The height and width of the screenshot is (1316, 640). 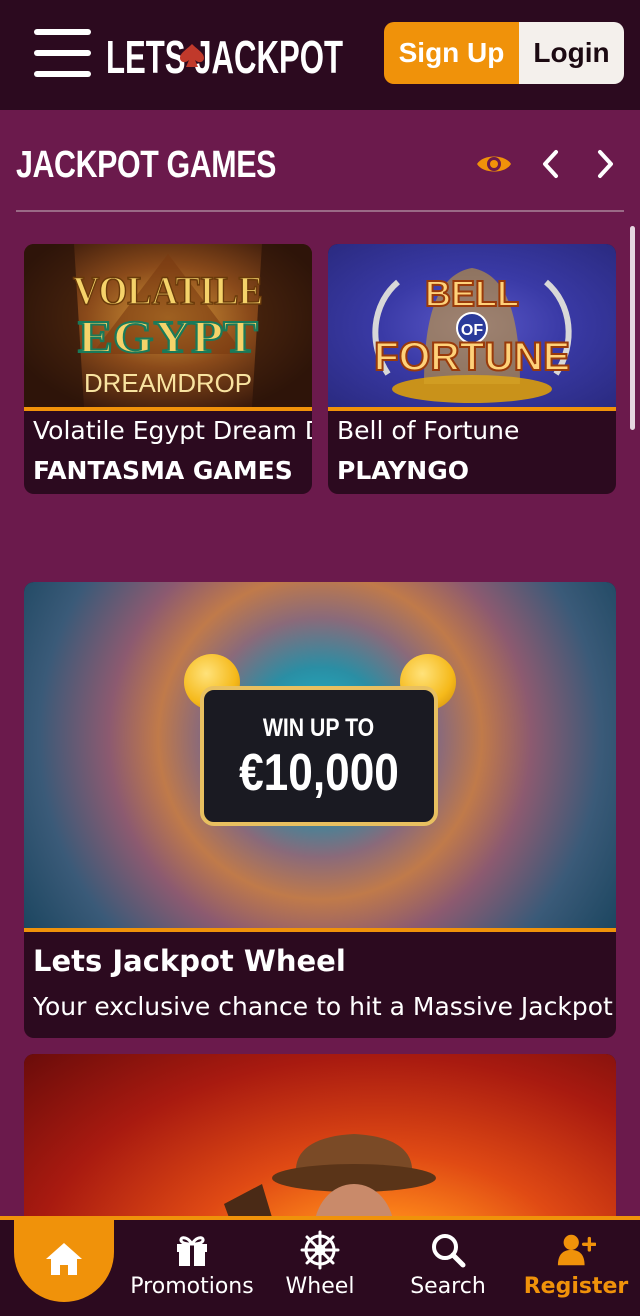 I want to click on game-card: BELL OF FORTUNE Bell of Fortune PLAYNGO, so click(x=472, y=369).